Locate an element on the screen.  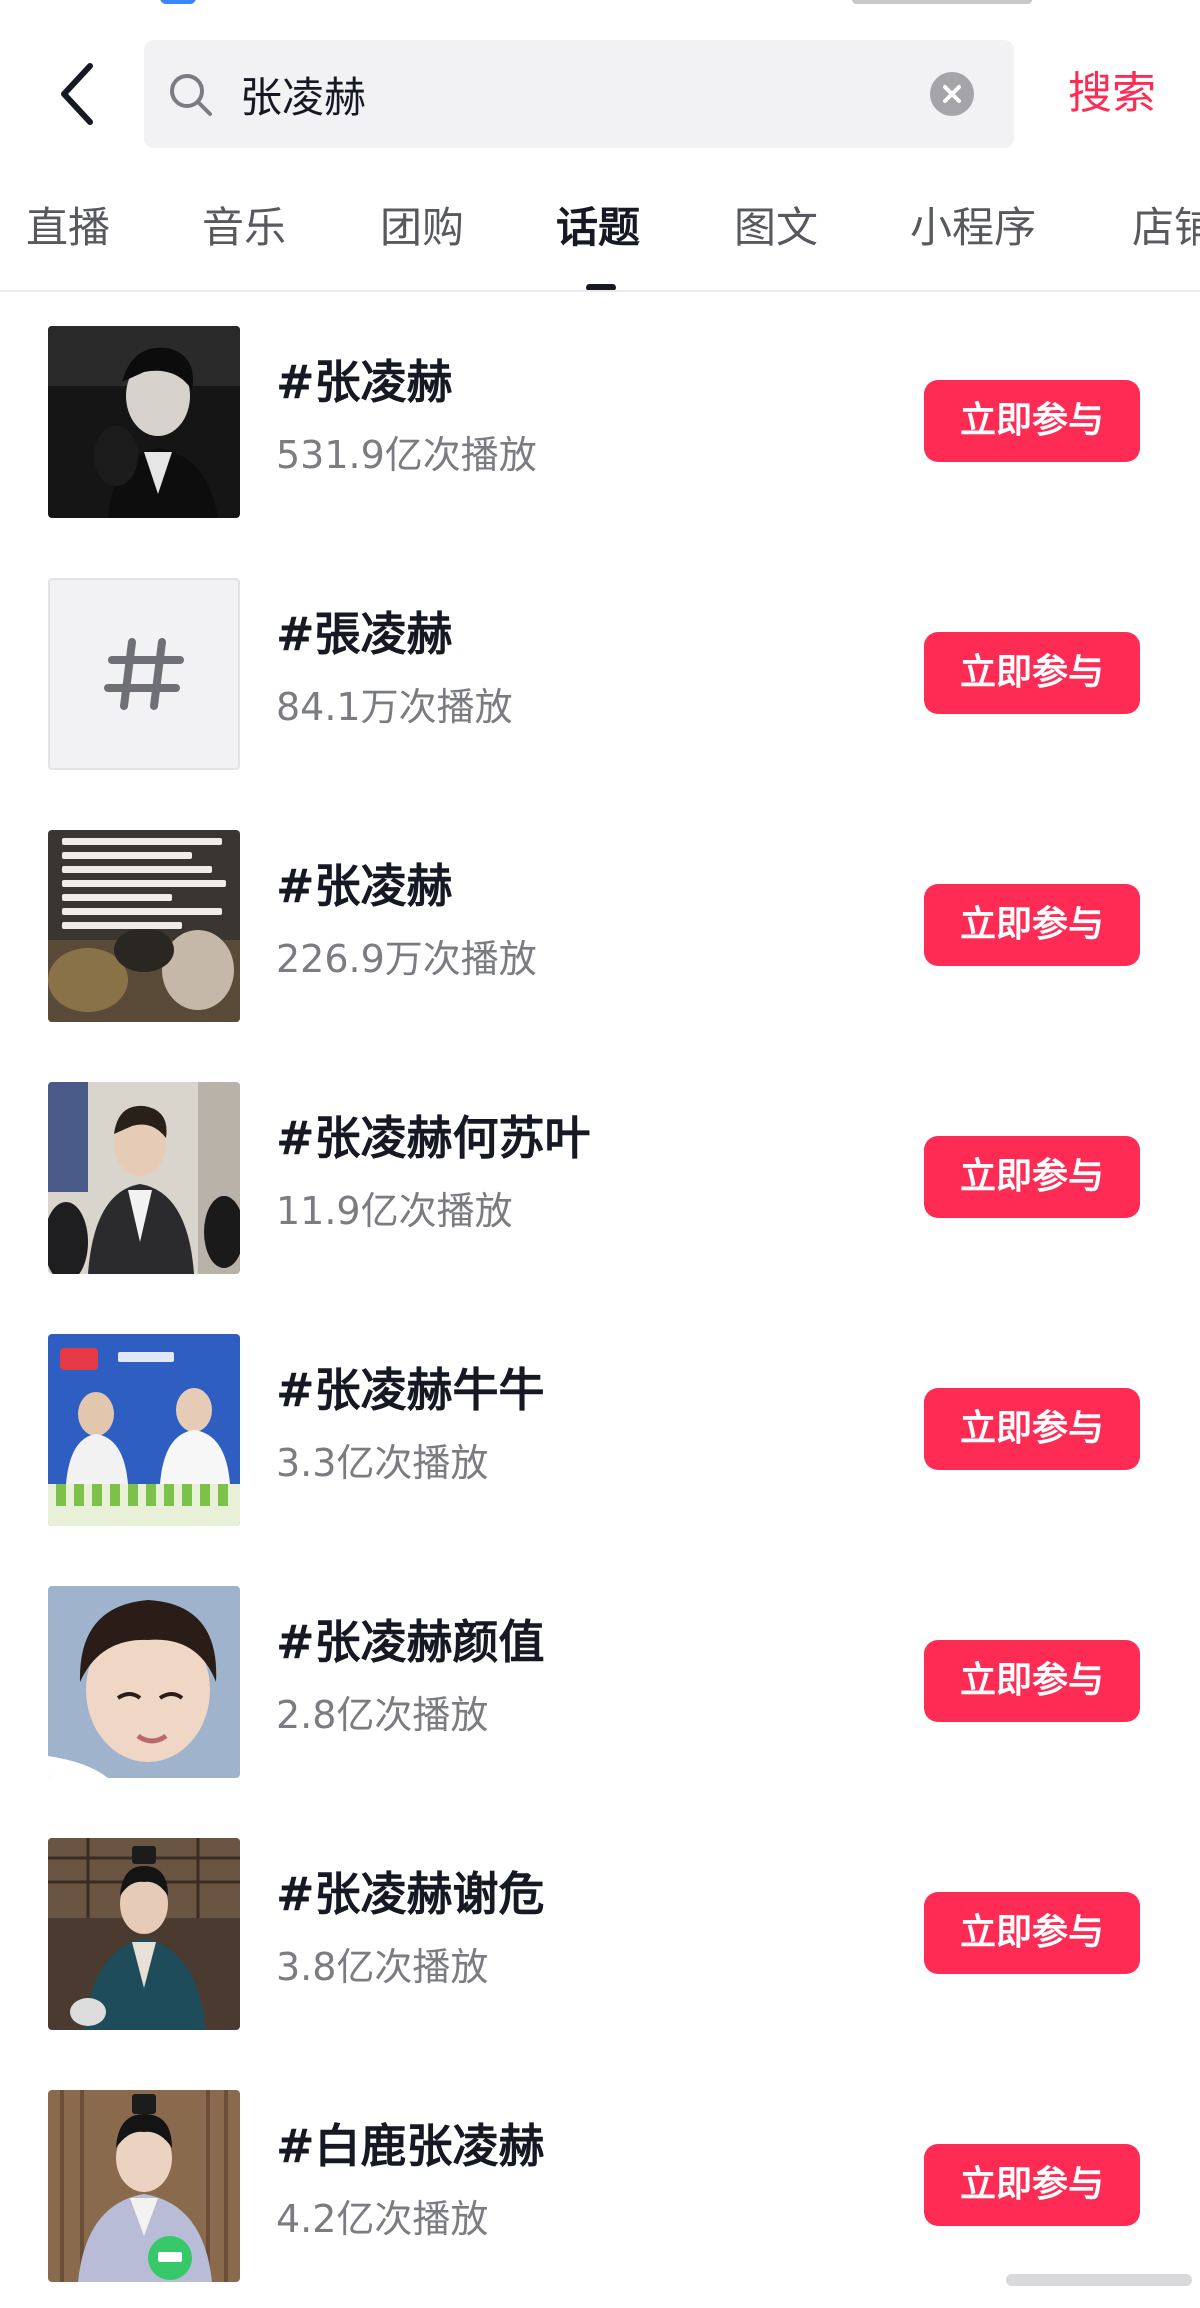
topic-play-count: 3.8亿次播放 is located at coordinates (382, 1967).